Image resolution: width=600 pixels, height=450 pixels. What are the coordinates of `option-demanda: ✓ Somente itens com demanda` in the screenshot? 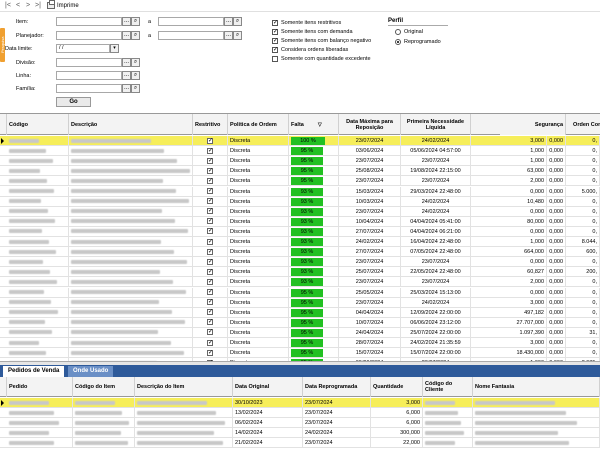 It's located at (312, 32).